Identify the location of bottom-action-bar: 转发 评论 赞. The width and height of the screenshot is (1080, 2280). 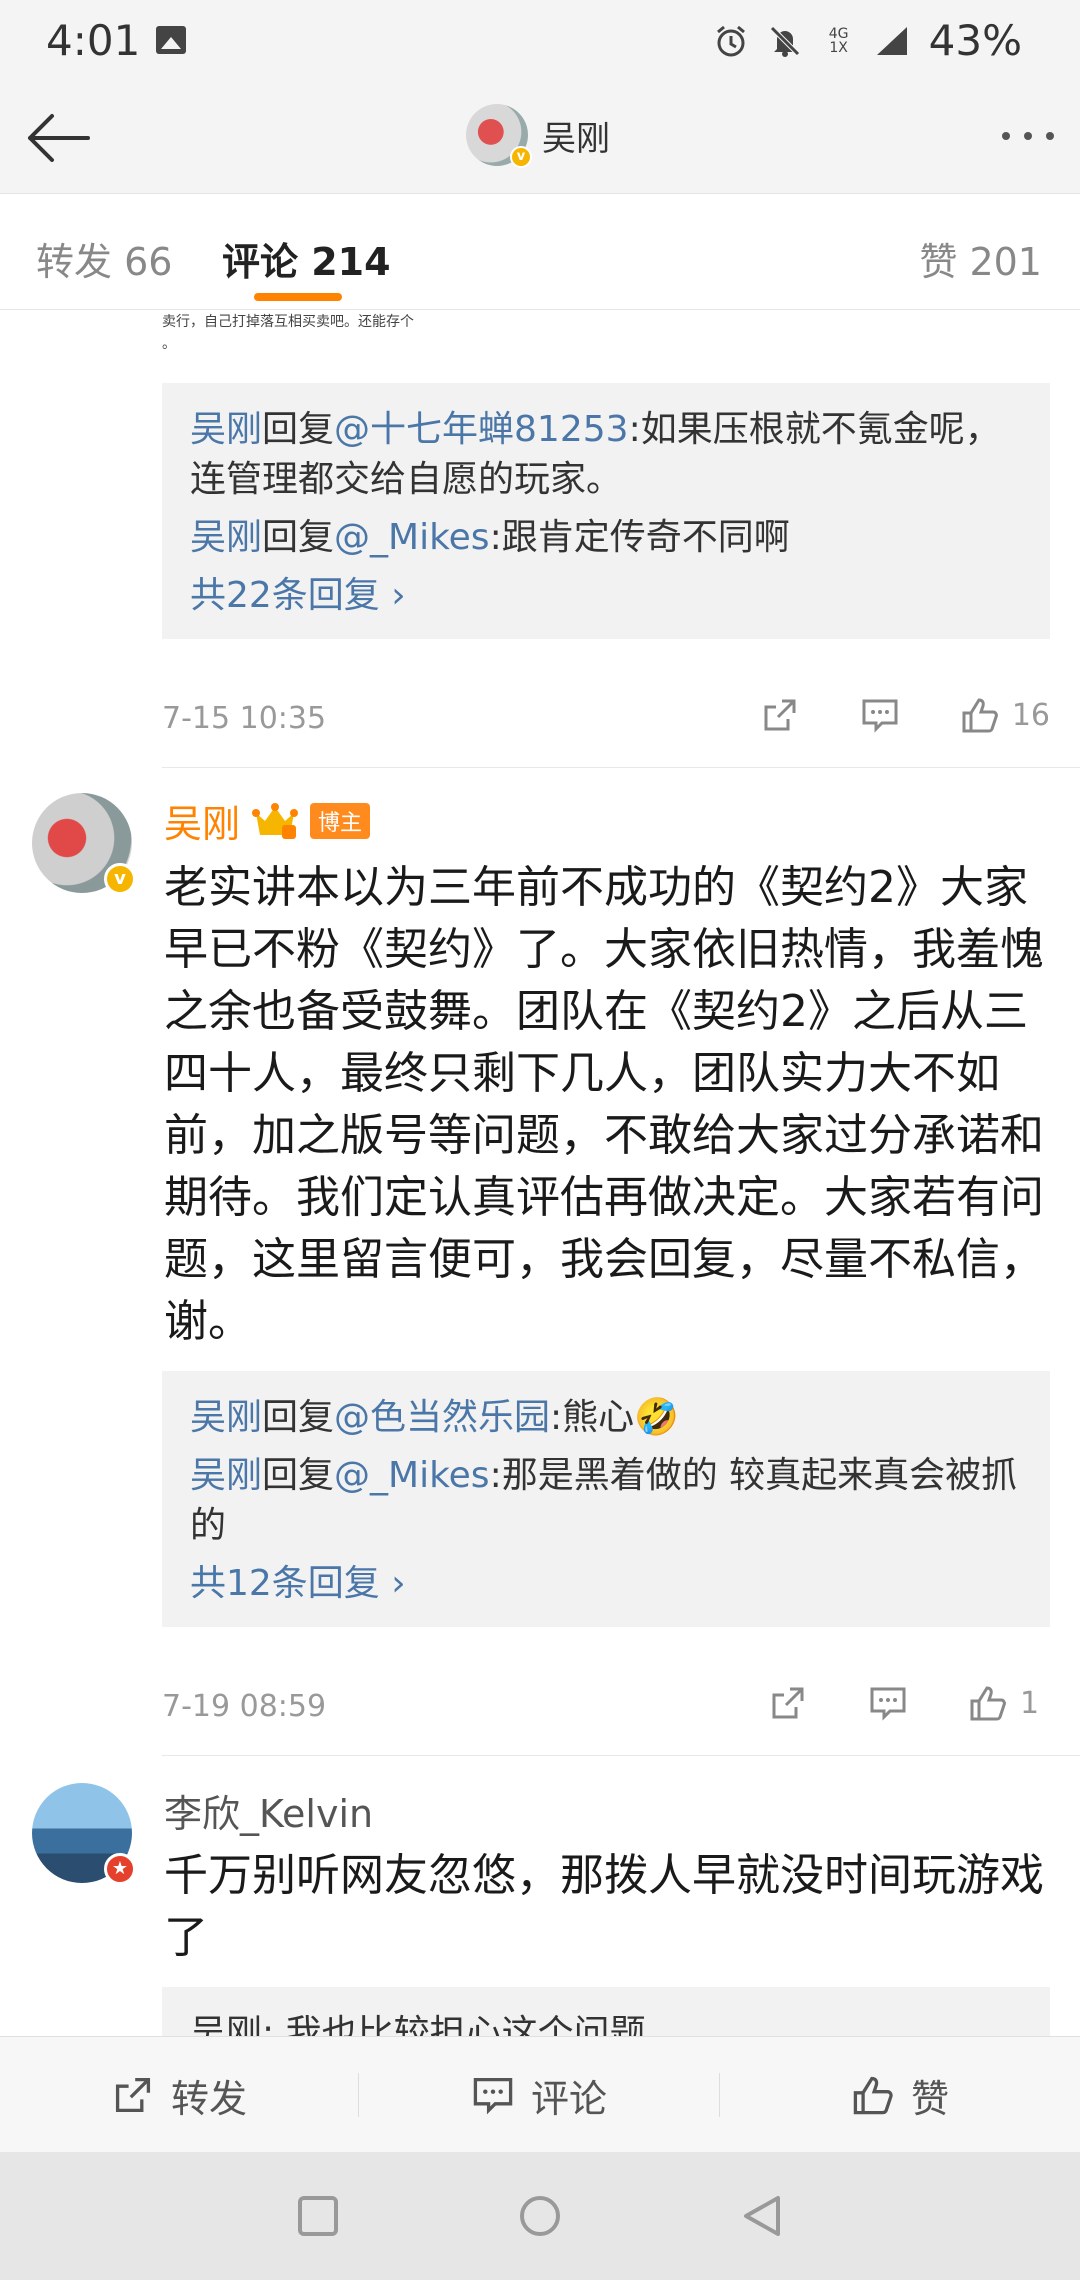
(540, 2094).